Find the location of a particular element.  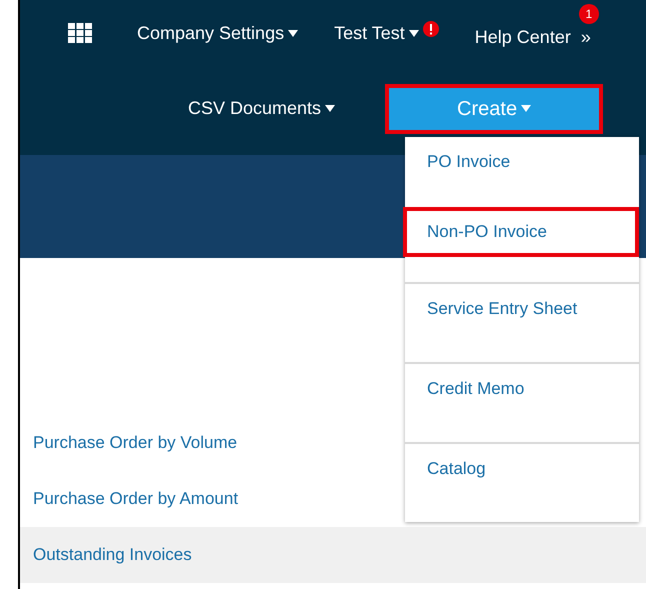

nav-menu: Test Test is located at coordinates (376, 33).